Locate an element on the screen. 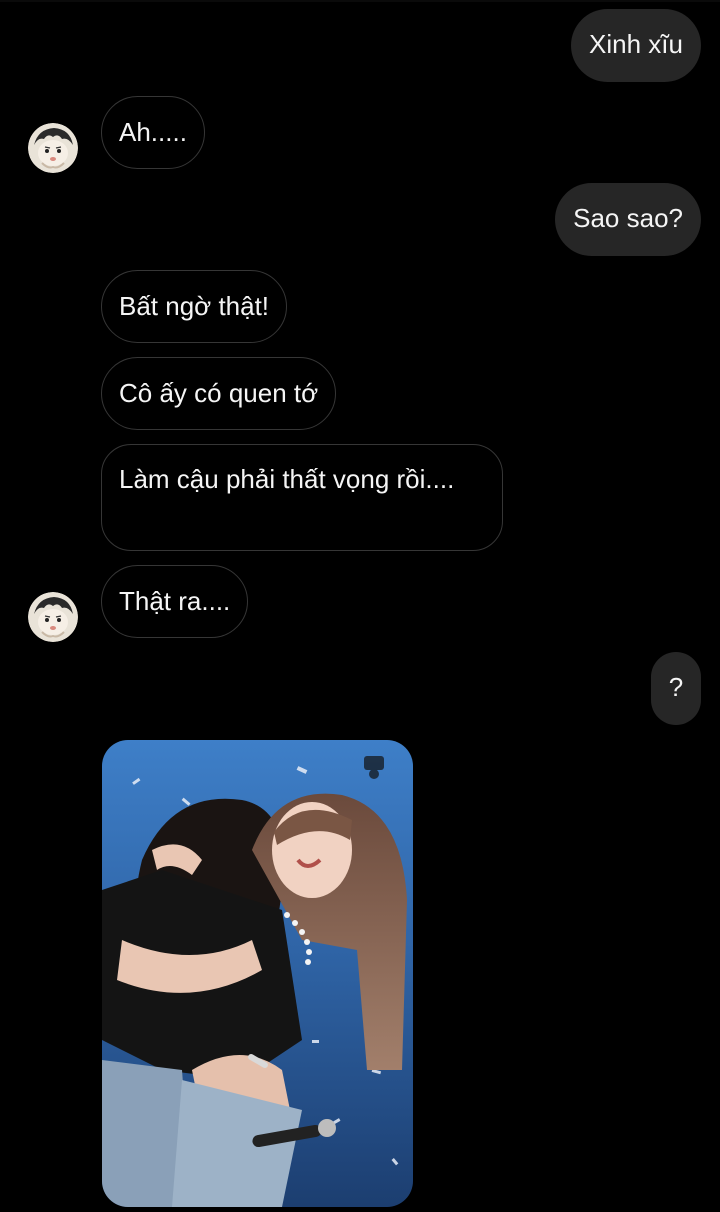  header-divider is located at coordinates (360, 1).